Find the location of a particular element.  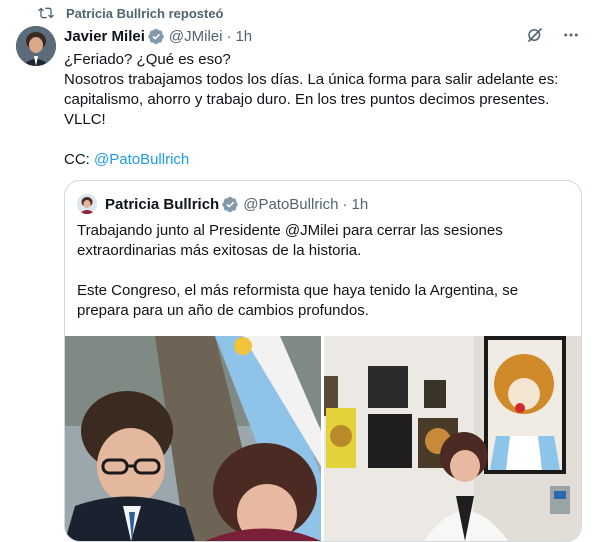

quote-author-handle: @PatoBullrich is located at coordinates (290, 204).